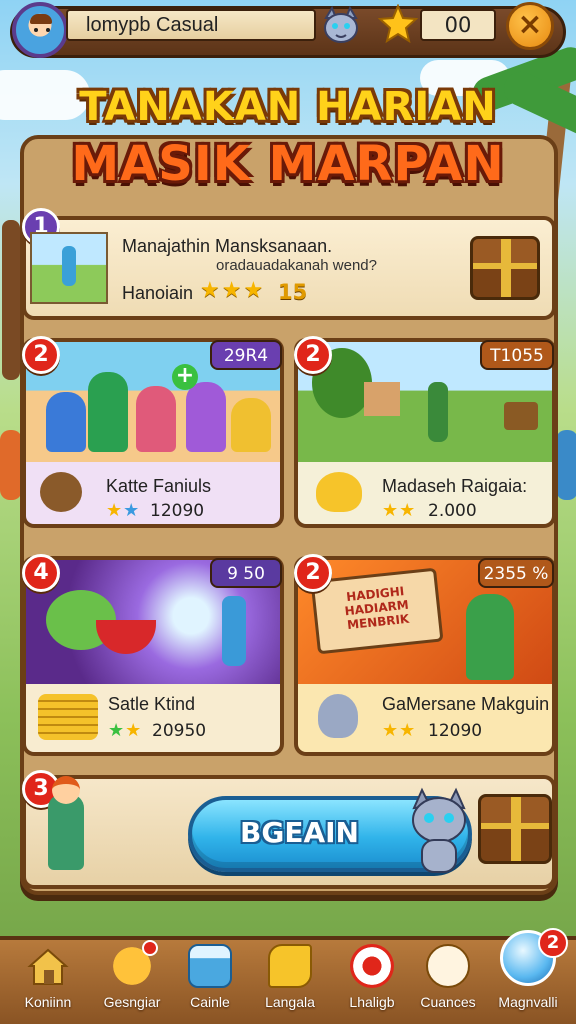 This screenshot has width=576, height=1024. I want to click on task-tag: 29R4, so click(246, 355).